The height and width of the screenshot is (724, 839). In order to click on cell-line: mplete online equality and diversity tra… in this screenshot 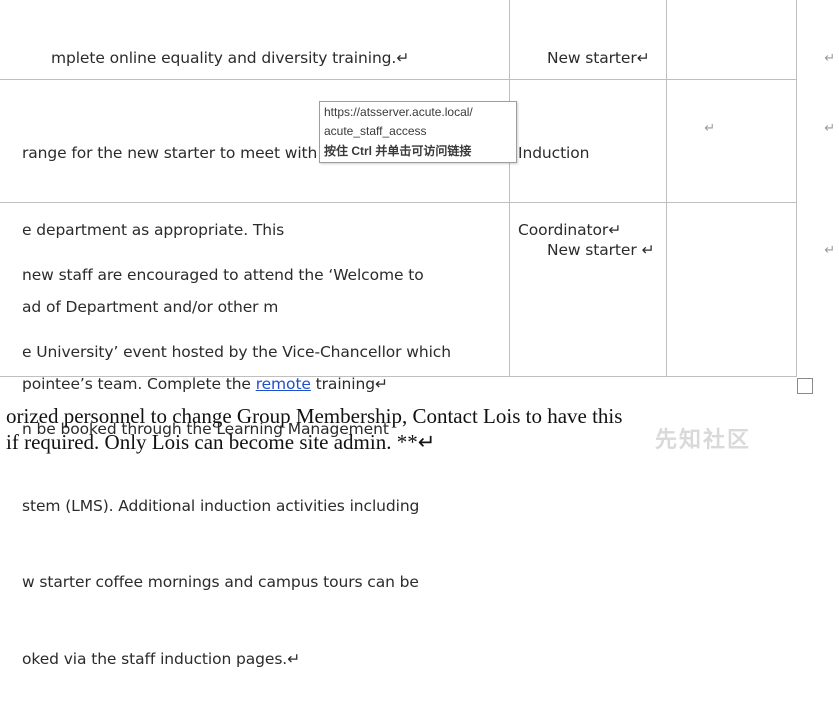, I will do `click(230, 57)`.